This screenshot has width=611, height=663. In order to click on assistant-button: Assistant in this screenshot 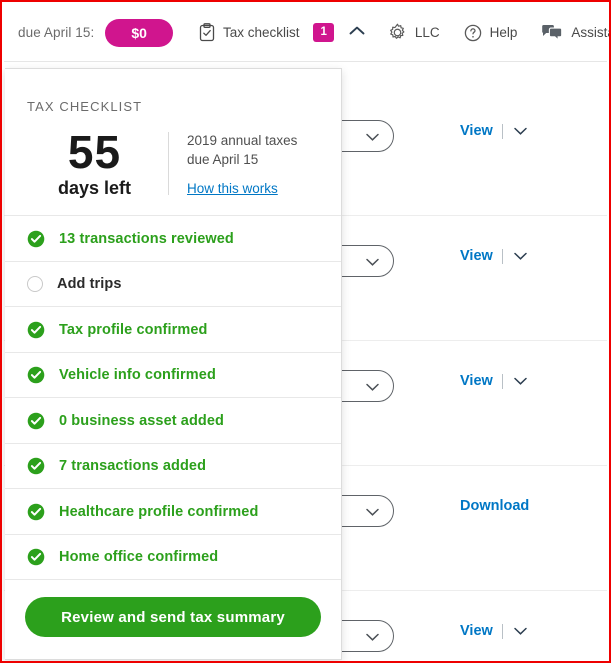, I will do `click(575, 33)`.